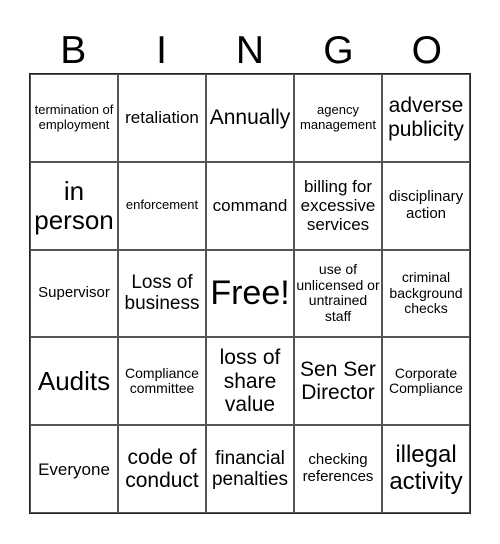  Describe the element at coordinates (161, 50) in the screenshot. I see `header-letter-i: I` at that location.